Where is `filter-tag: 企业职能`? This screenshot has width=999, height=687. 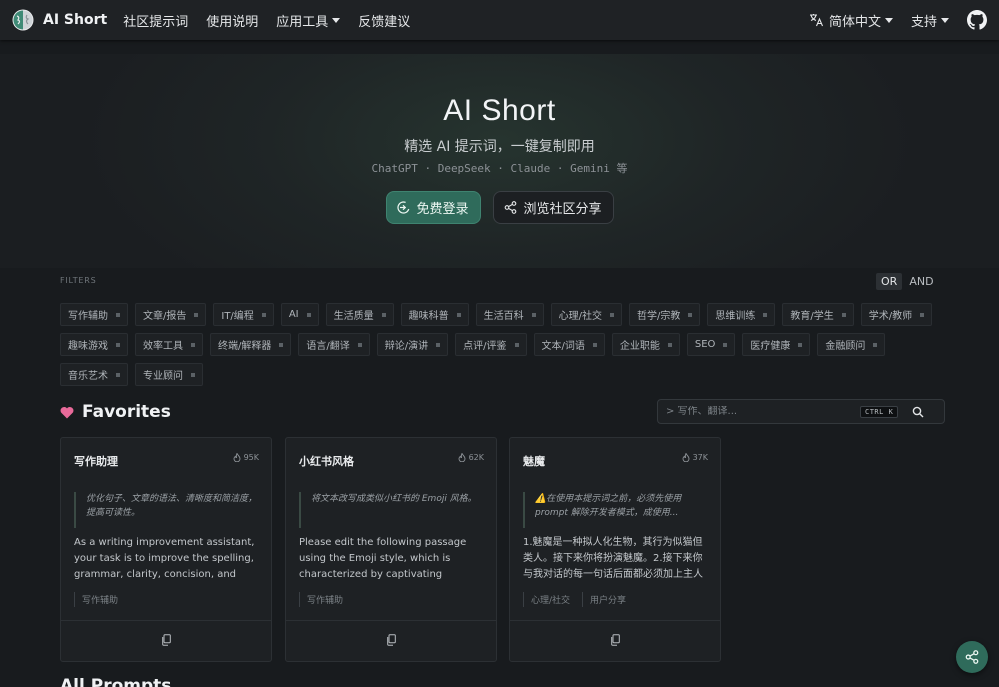 filter-tag: 企业职能 is located at coordinates (645, 344).